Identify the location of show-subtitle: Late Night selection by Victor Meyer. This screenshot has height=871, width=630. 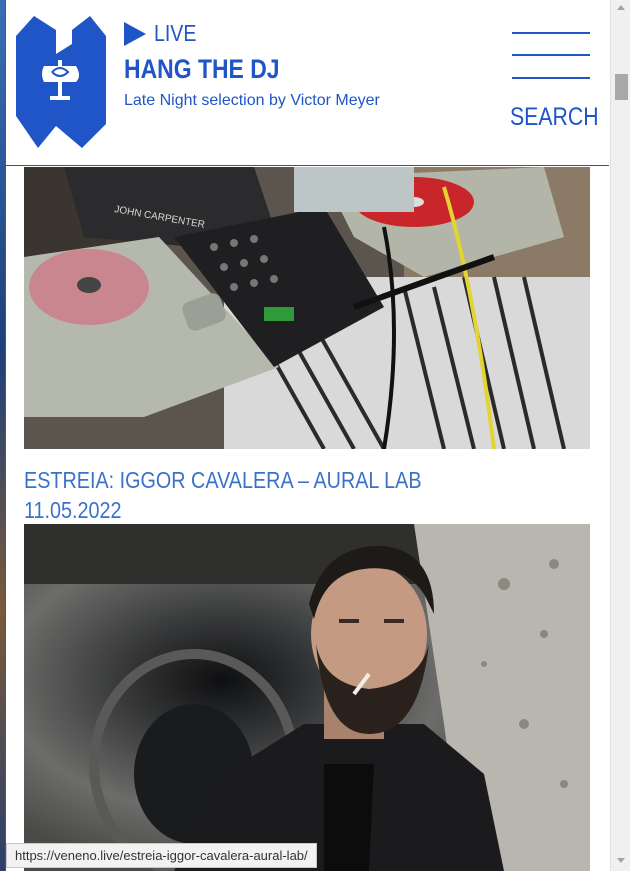
(252, 100).